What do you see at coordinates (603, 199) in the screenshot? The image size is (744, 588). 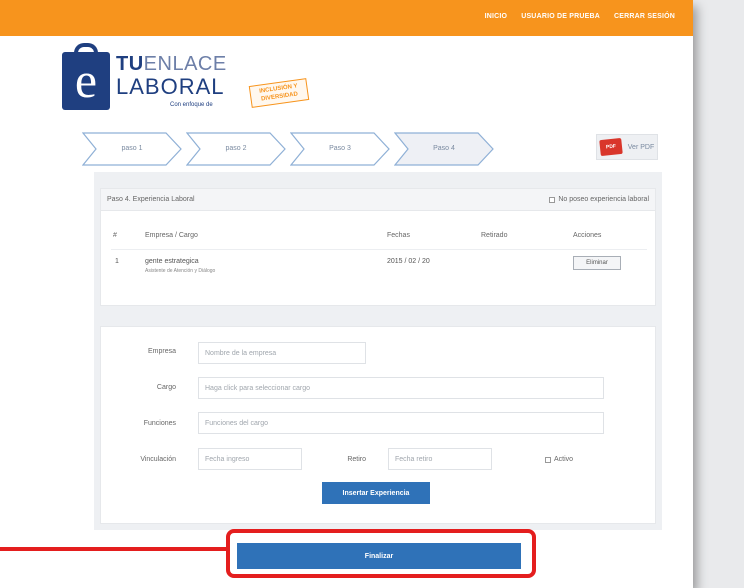 I see `no-experience-label: No poseo experiencia laboral` at bounding box center [603, 199].